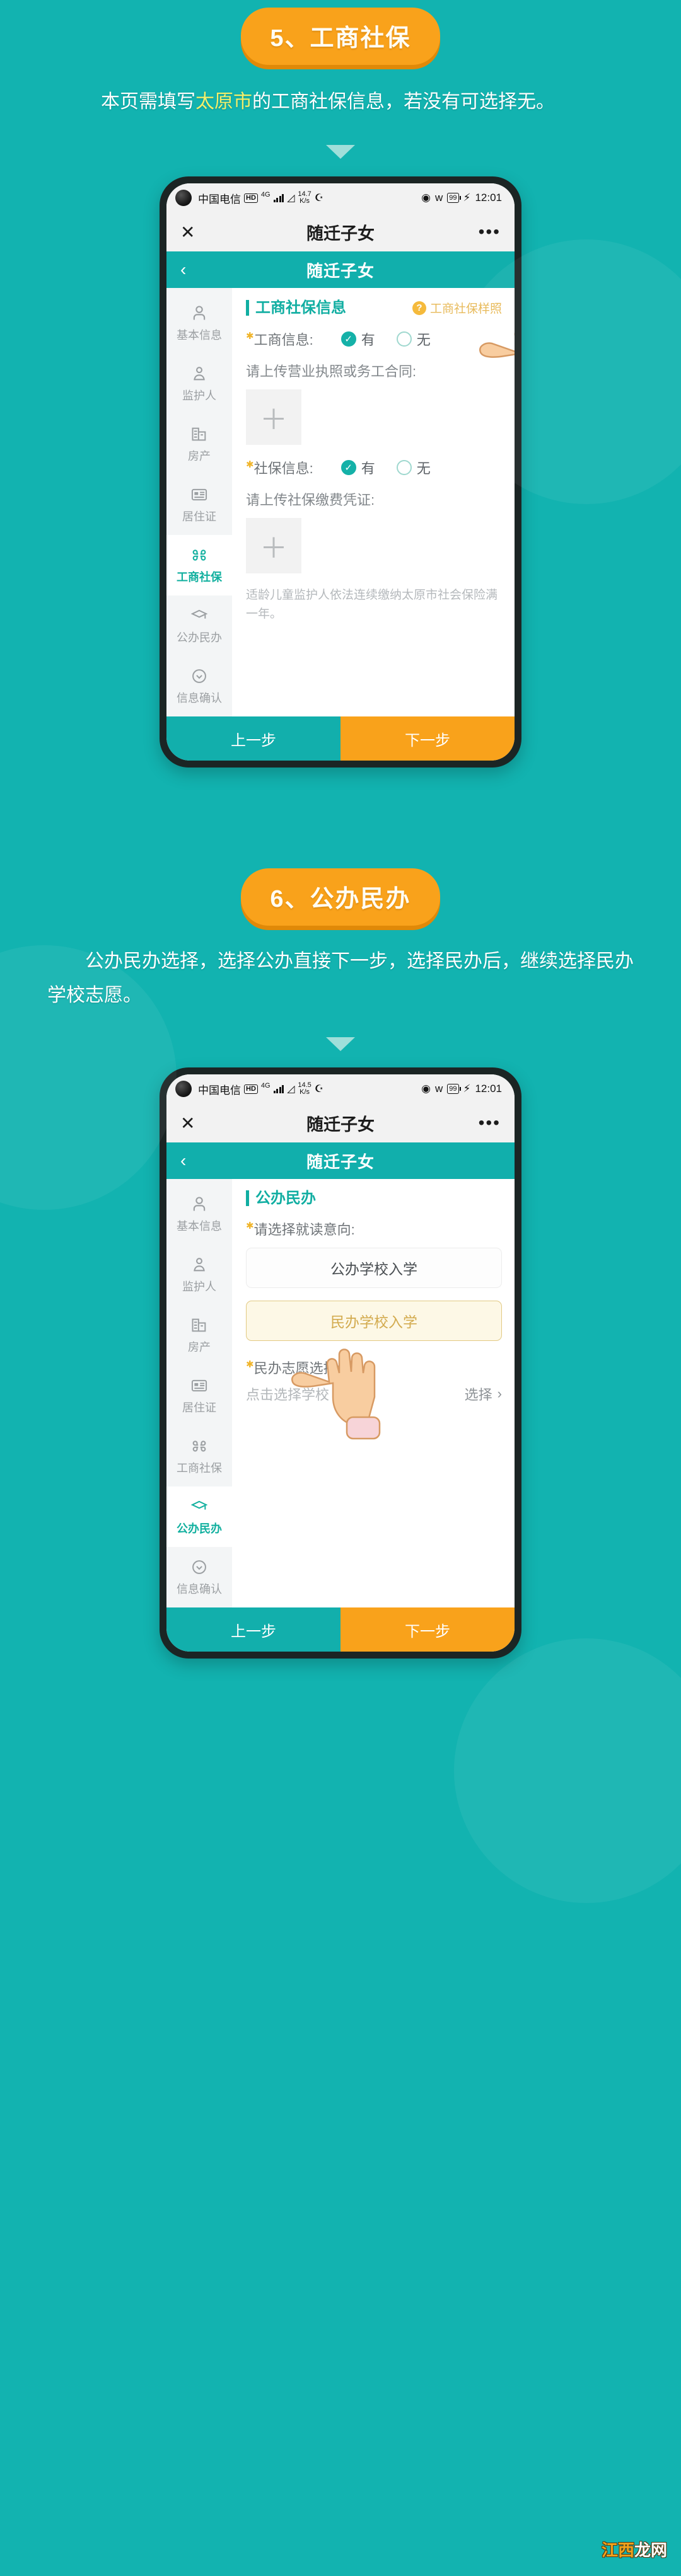  I want to click on sample-link-label: 工商社保样照, so click(465, 309).